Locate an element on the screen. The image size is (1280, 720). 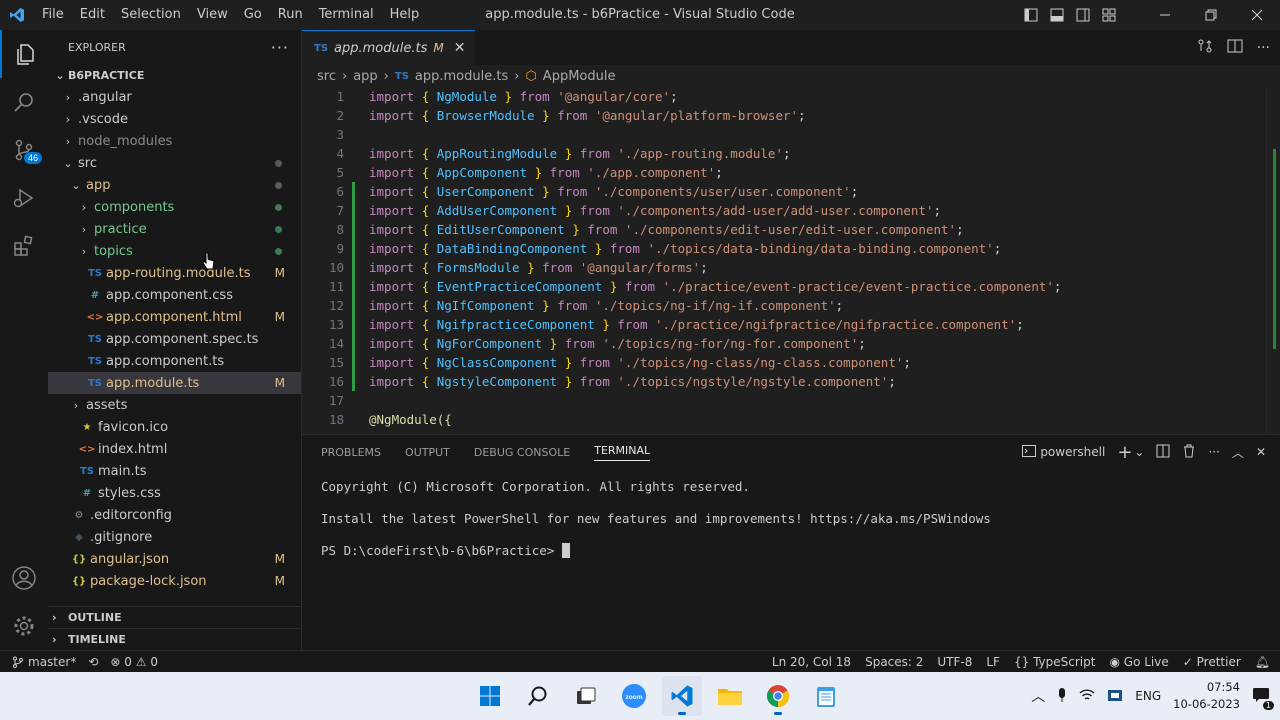
show-hidden-icons-icon: ︿ is located at coordinates (1038, 696).